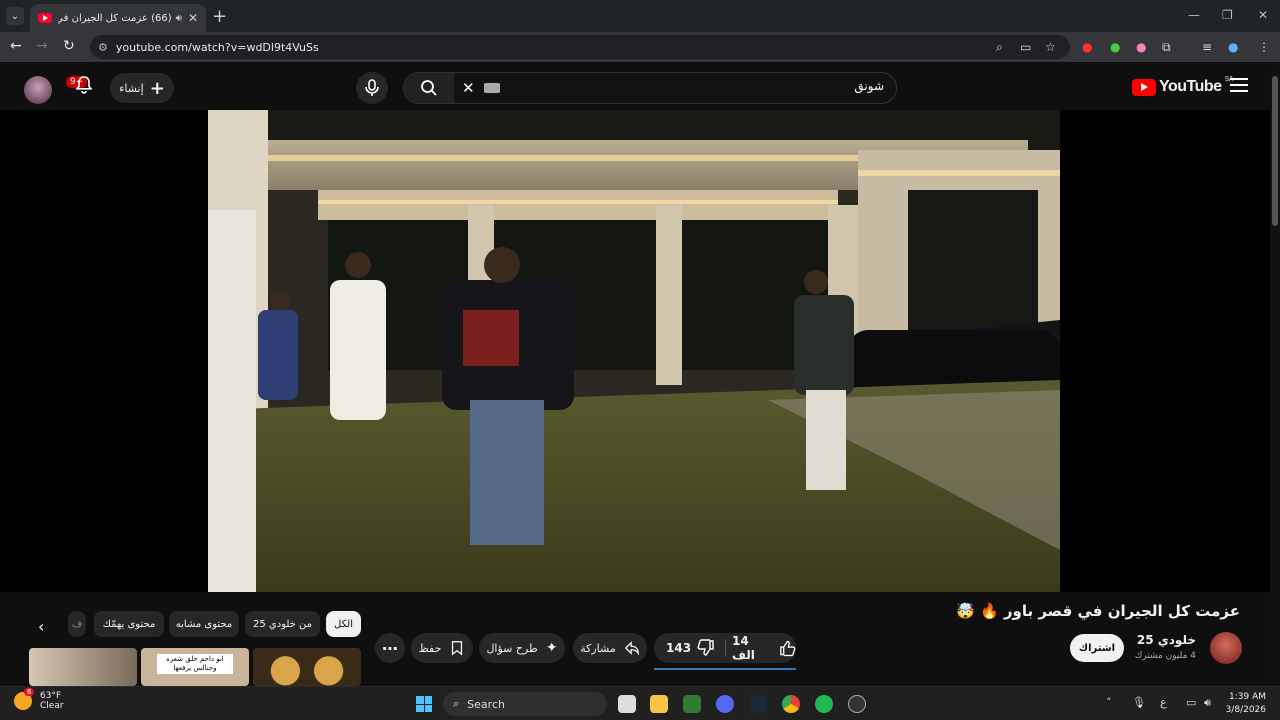 This screenshot has width=1280, height=720. I want to click on reload-icon: ↻, so click(69, 46).